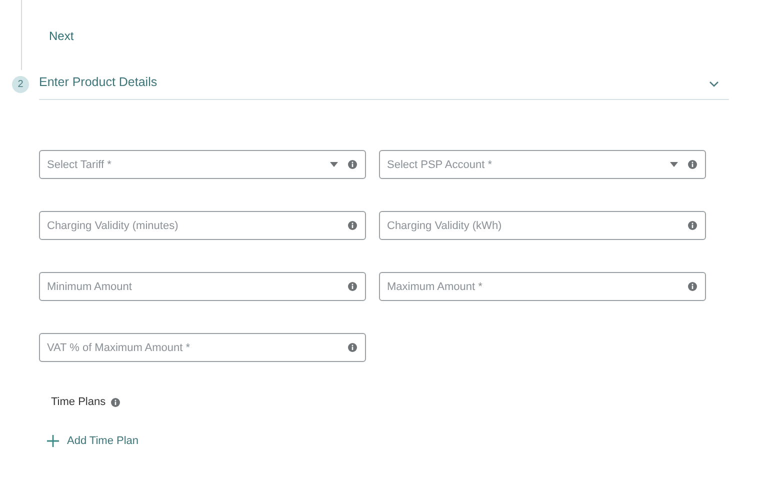 The width and height of the screenshot is (771, 504). What do you see at coordinates (532, 286) in the screenshot?
I see `text-input: Maximum Amount *` at bounding box center [532, 286].